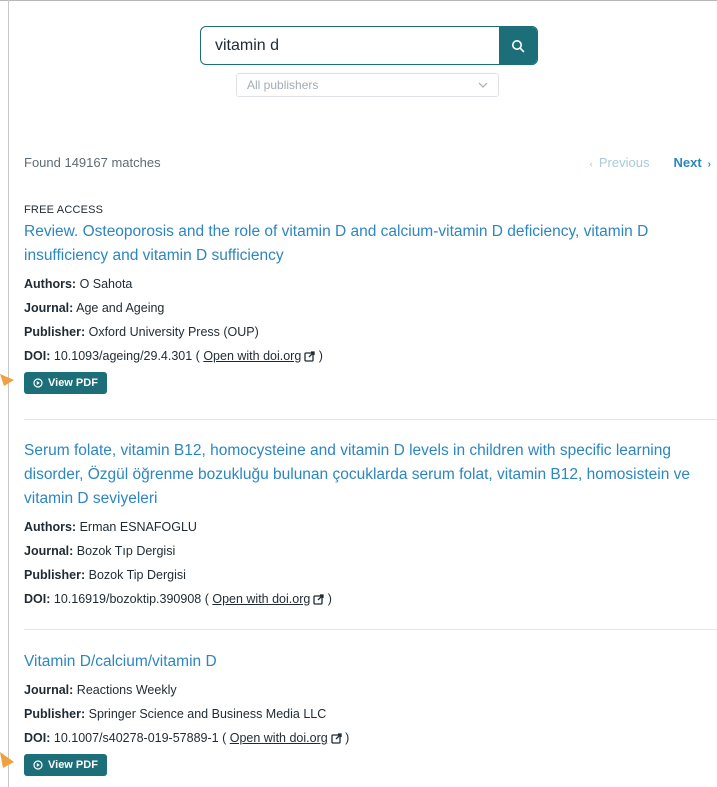 This screenshot has width=717, height=787. I want to click on search-input, so click(350, 45).